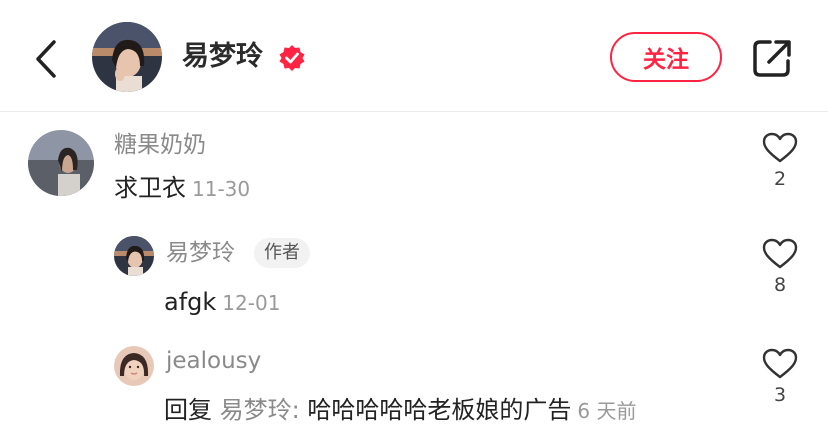  What do you see at coordinates (780, 285) in the screenshot?
I see `like-count: 8` at bounding box center [780, 285].